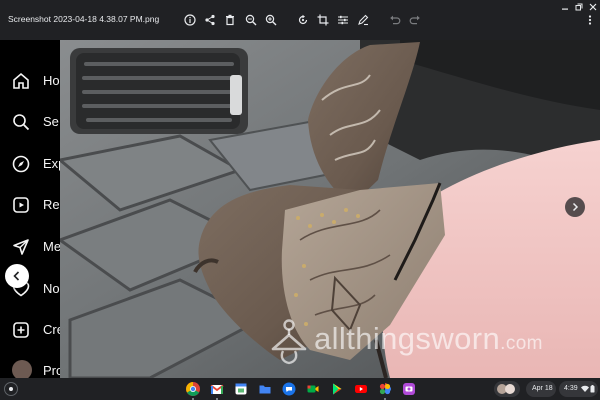  I want to click on nav-label: No, so click(51, 288).